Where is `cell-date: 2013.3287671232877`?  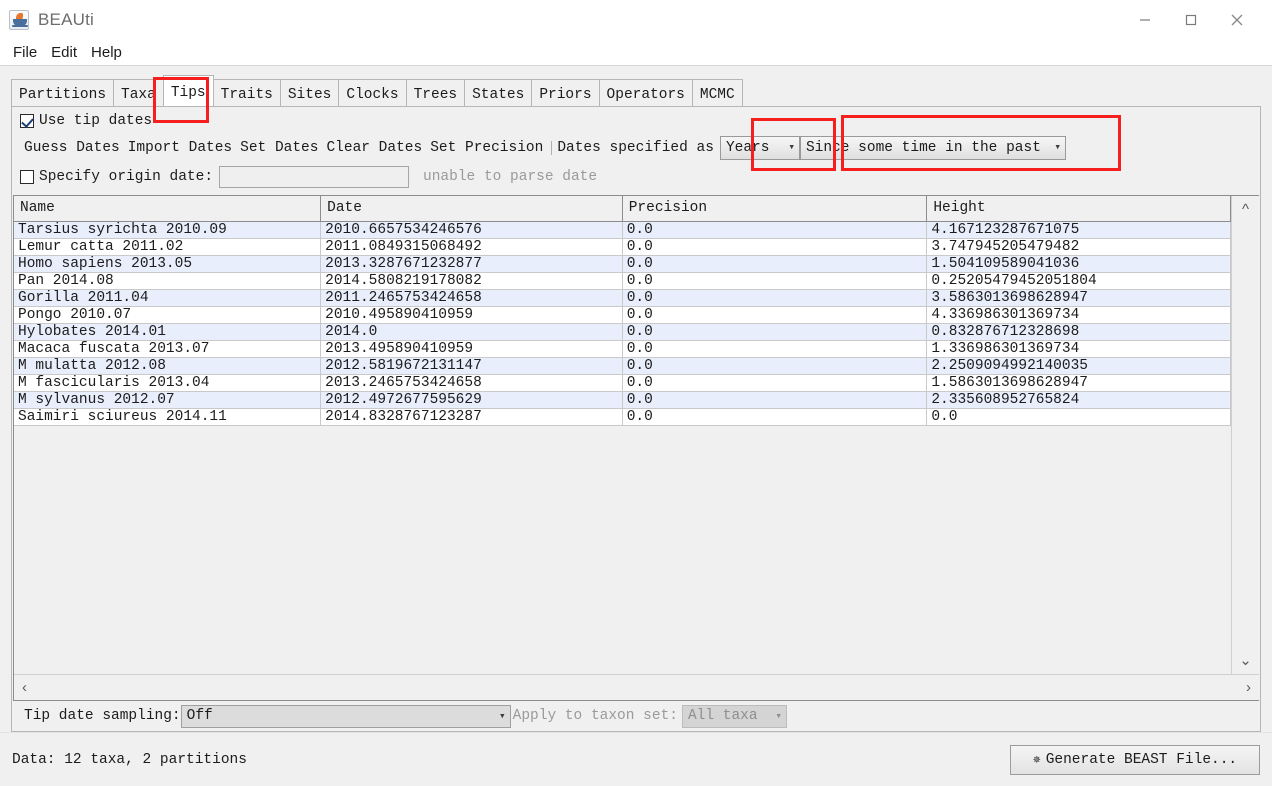 cell-date: 2013.3287671232877 is located at coordinates (471, 264).